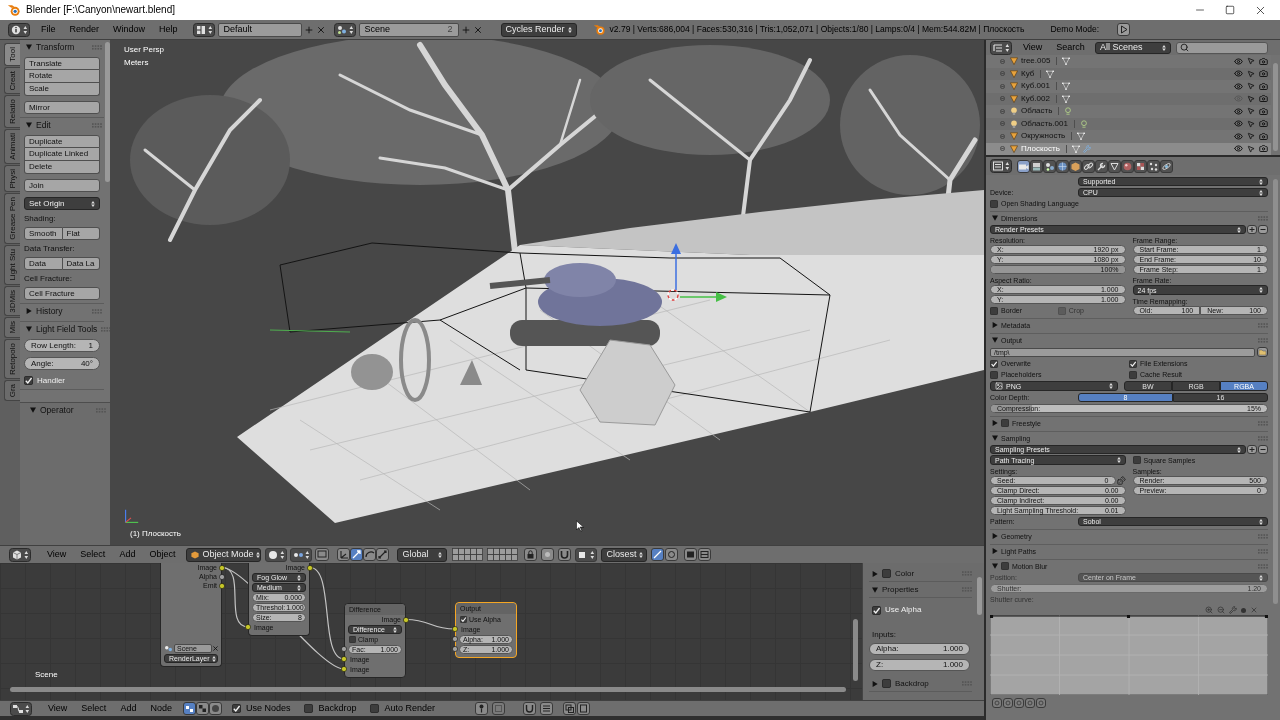 The height and width of the screenshot is (720, 1280). I want to click on menu-item: Window, so click(129, 29).